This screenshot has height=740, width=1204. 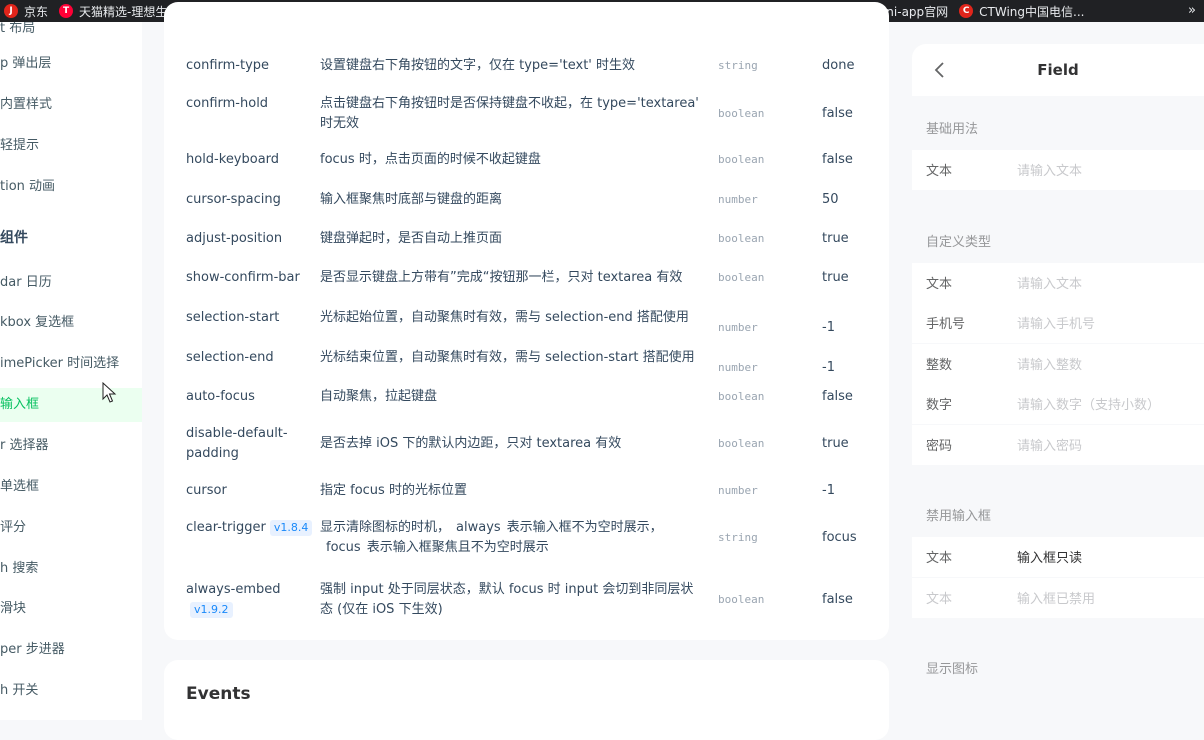 I want to click on preview-field-cell: 文本 输入框只读, so click(x=1058, y=557).